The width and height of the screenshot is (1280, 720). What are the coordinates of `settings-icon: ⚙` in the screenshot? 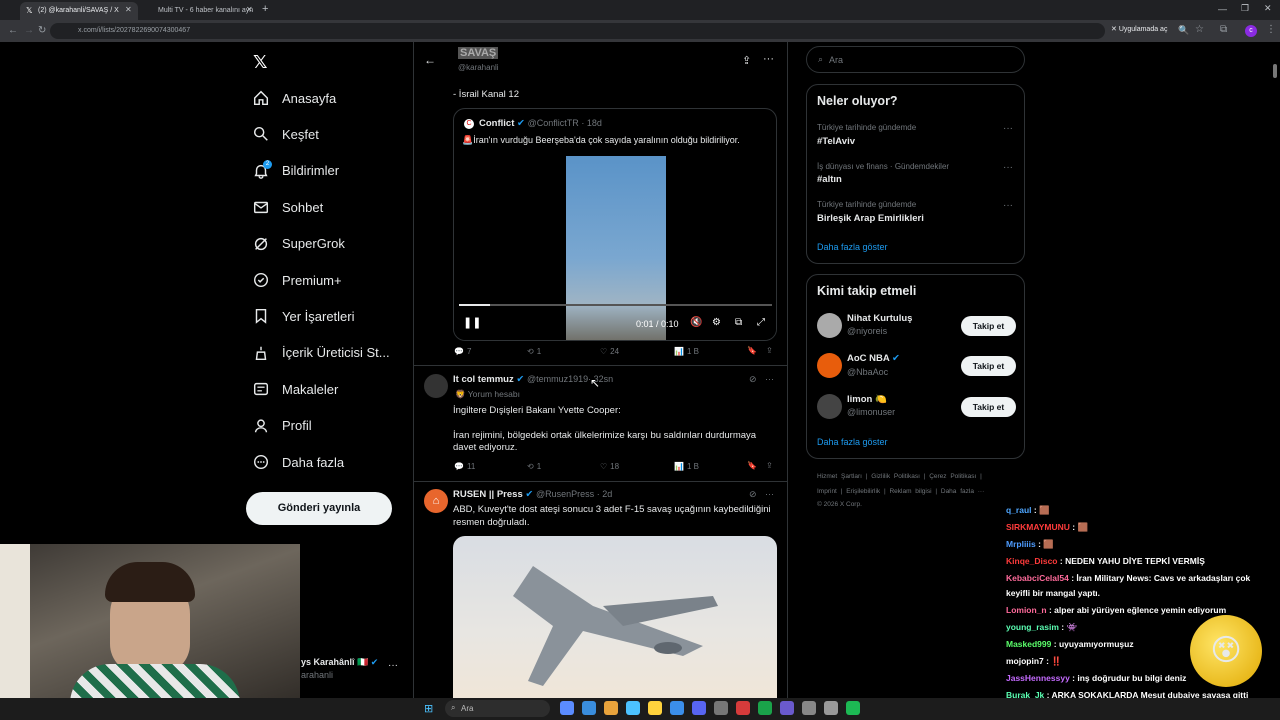 It's located at (716, 322).